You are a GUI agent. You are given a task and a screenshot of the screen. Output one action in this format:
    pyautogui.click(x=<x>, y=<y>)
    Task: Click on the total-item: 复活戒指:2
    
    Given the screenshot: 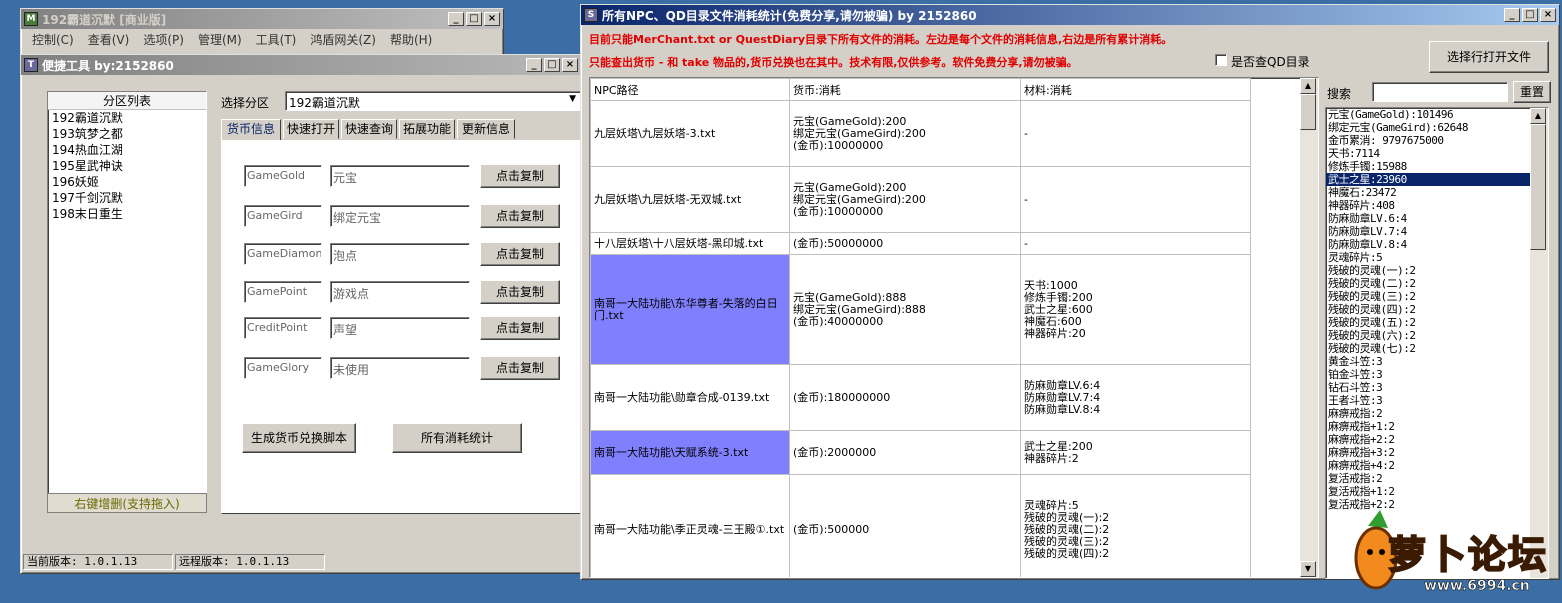 What is the action you would take?
    pyautogui.click(x=1437, y=478)
    